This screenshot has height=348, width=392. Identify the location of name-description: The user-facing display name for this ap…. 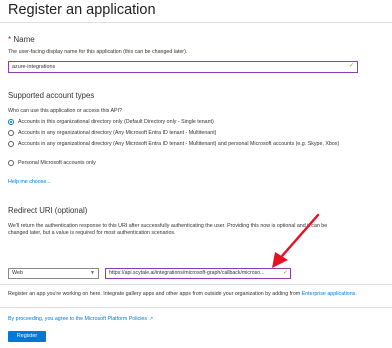
(98, 52).